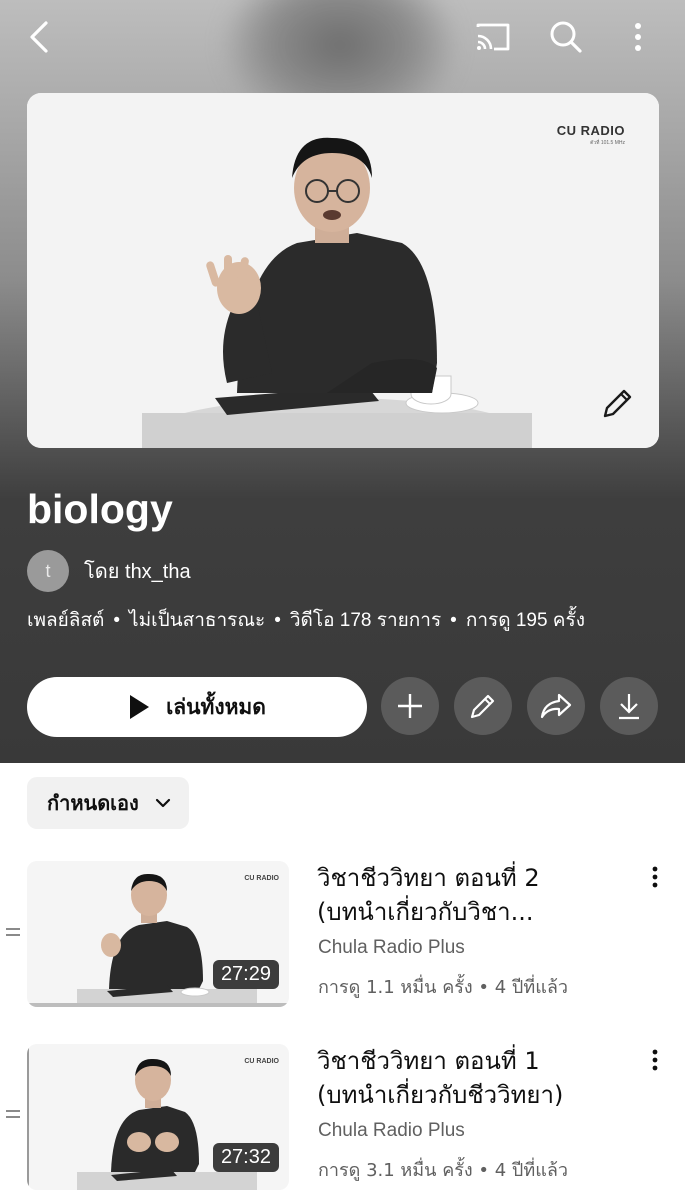  What do you see at coordinates (158, 1117) in the screenshot?
I see `video-thumbnail: CU RADIO 27:32` at bounding box center [158, 1117].